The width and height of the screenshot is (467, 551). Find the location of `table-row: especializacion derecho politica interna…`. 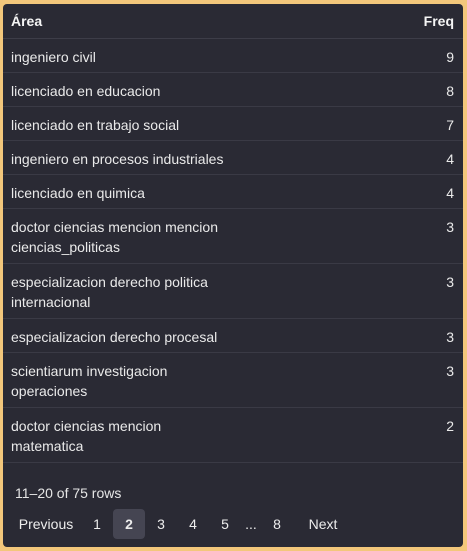

table-row: especializacion derecho politica interna… is located at coordinates (233, 291).